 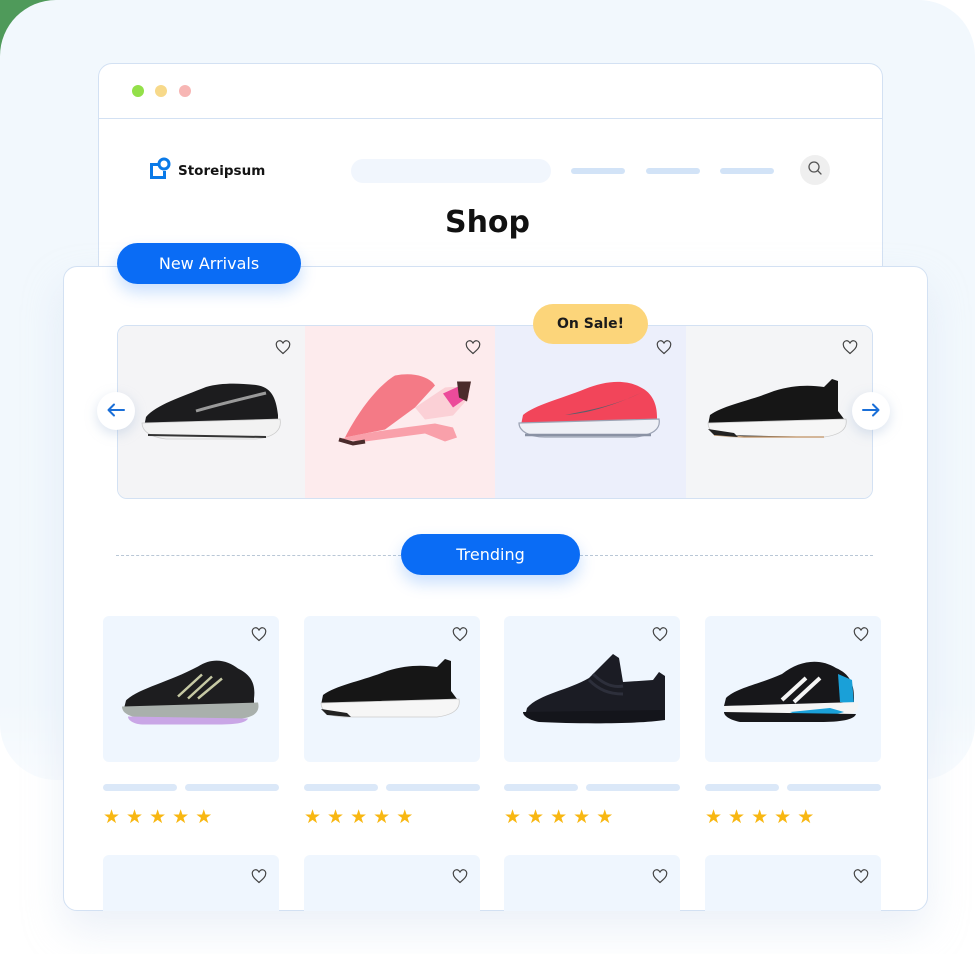 I want to click on logo-text: Storeipsum, so click(x=222, y=171).